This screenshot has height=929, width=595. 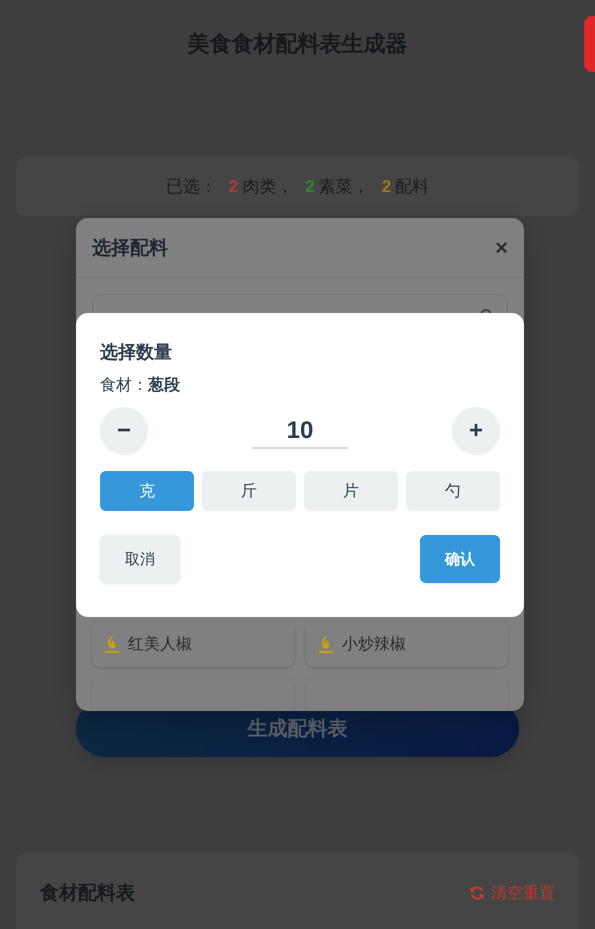 I want to click on unit-option: 斤, so click(x=249, y=491).